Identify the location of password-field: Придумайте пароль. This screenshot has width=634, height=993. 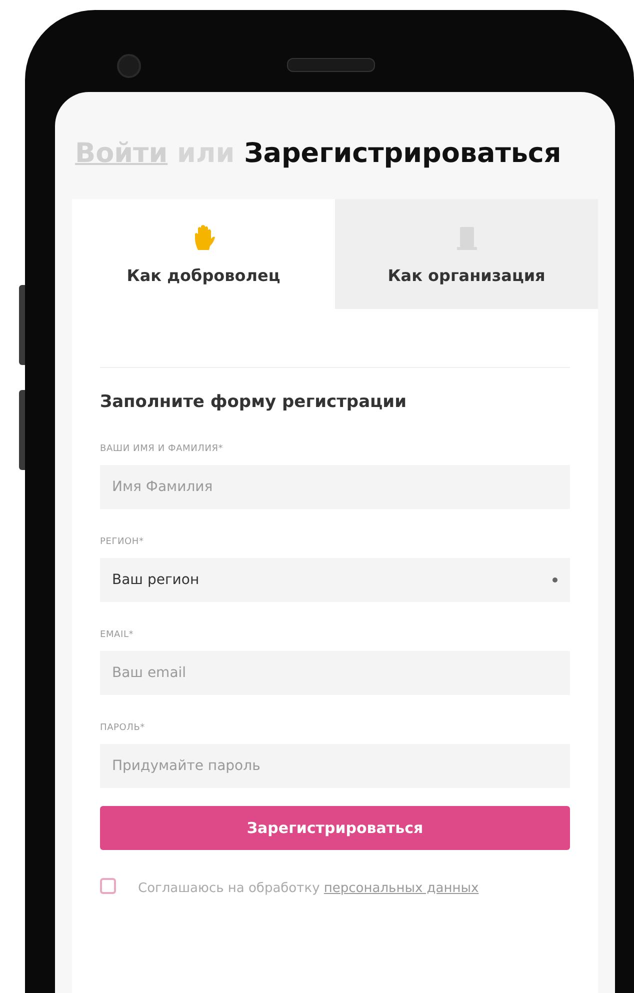
(335, 766).